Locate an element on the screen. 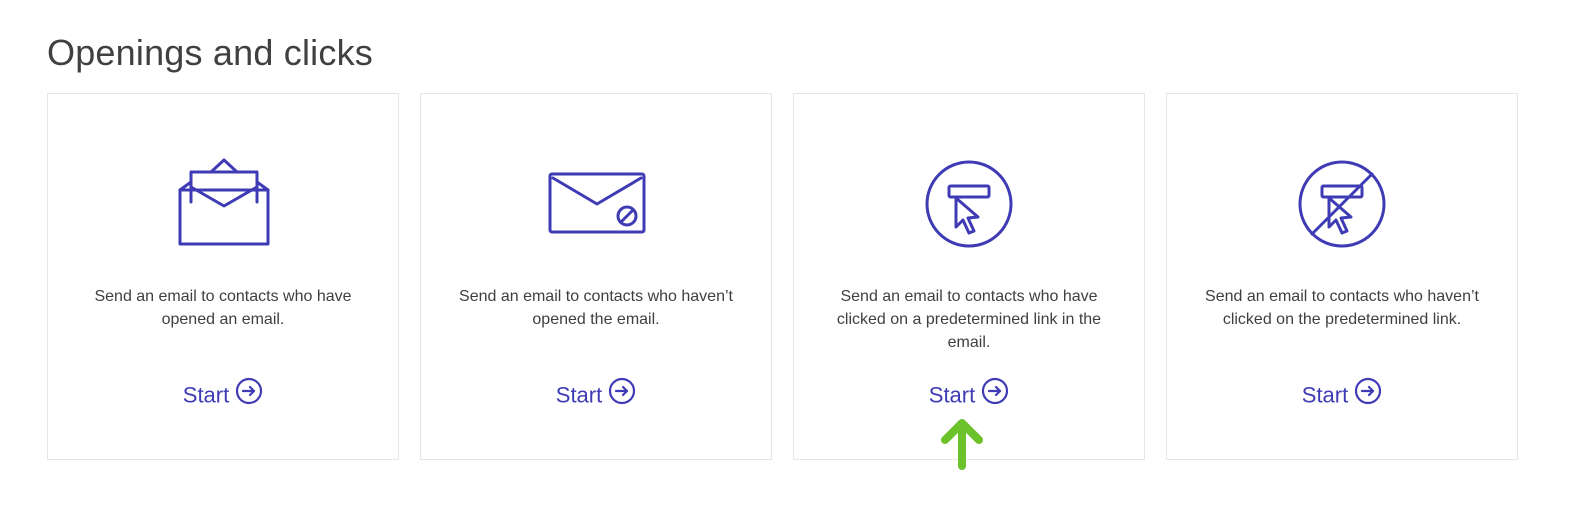 Image resolution: width=1596 pixels, height=520 pixels. start-button-opened: Start is located at coordinates (223, 395).